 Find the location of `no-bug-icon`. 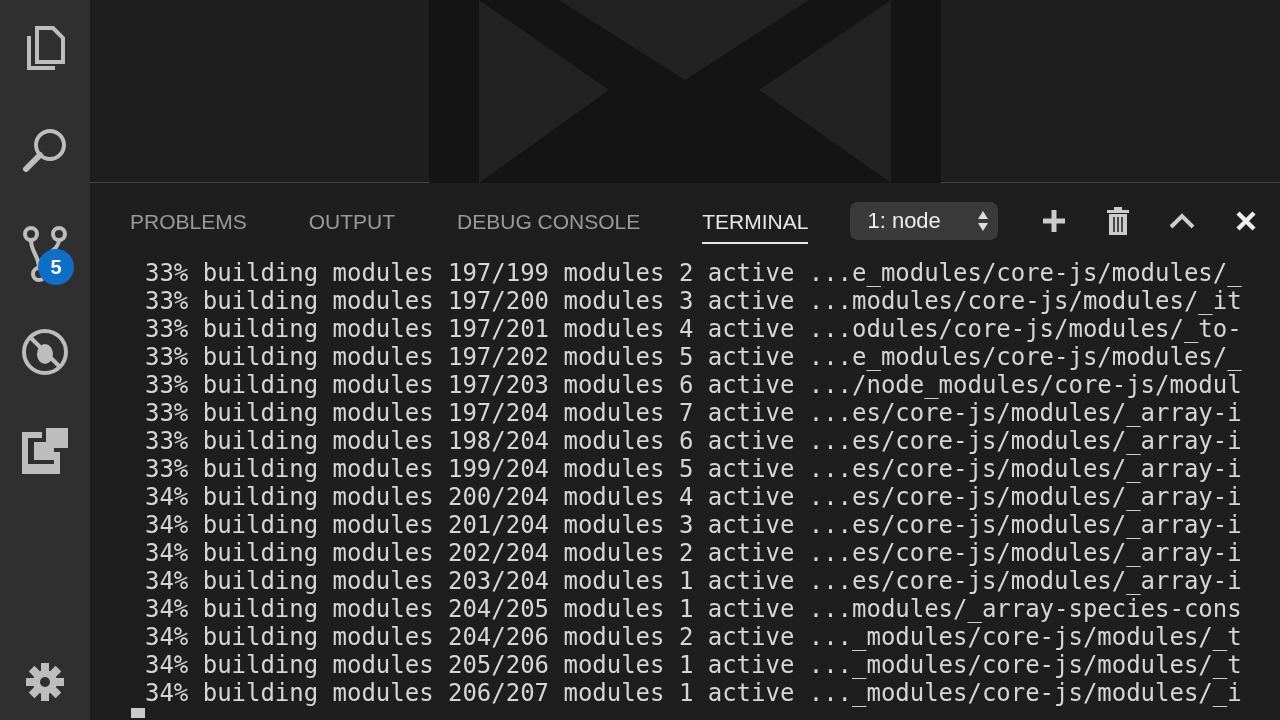

no-bug-icon is located at coordinates (45, 352).